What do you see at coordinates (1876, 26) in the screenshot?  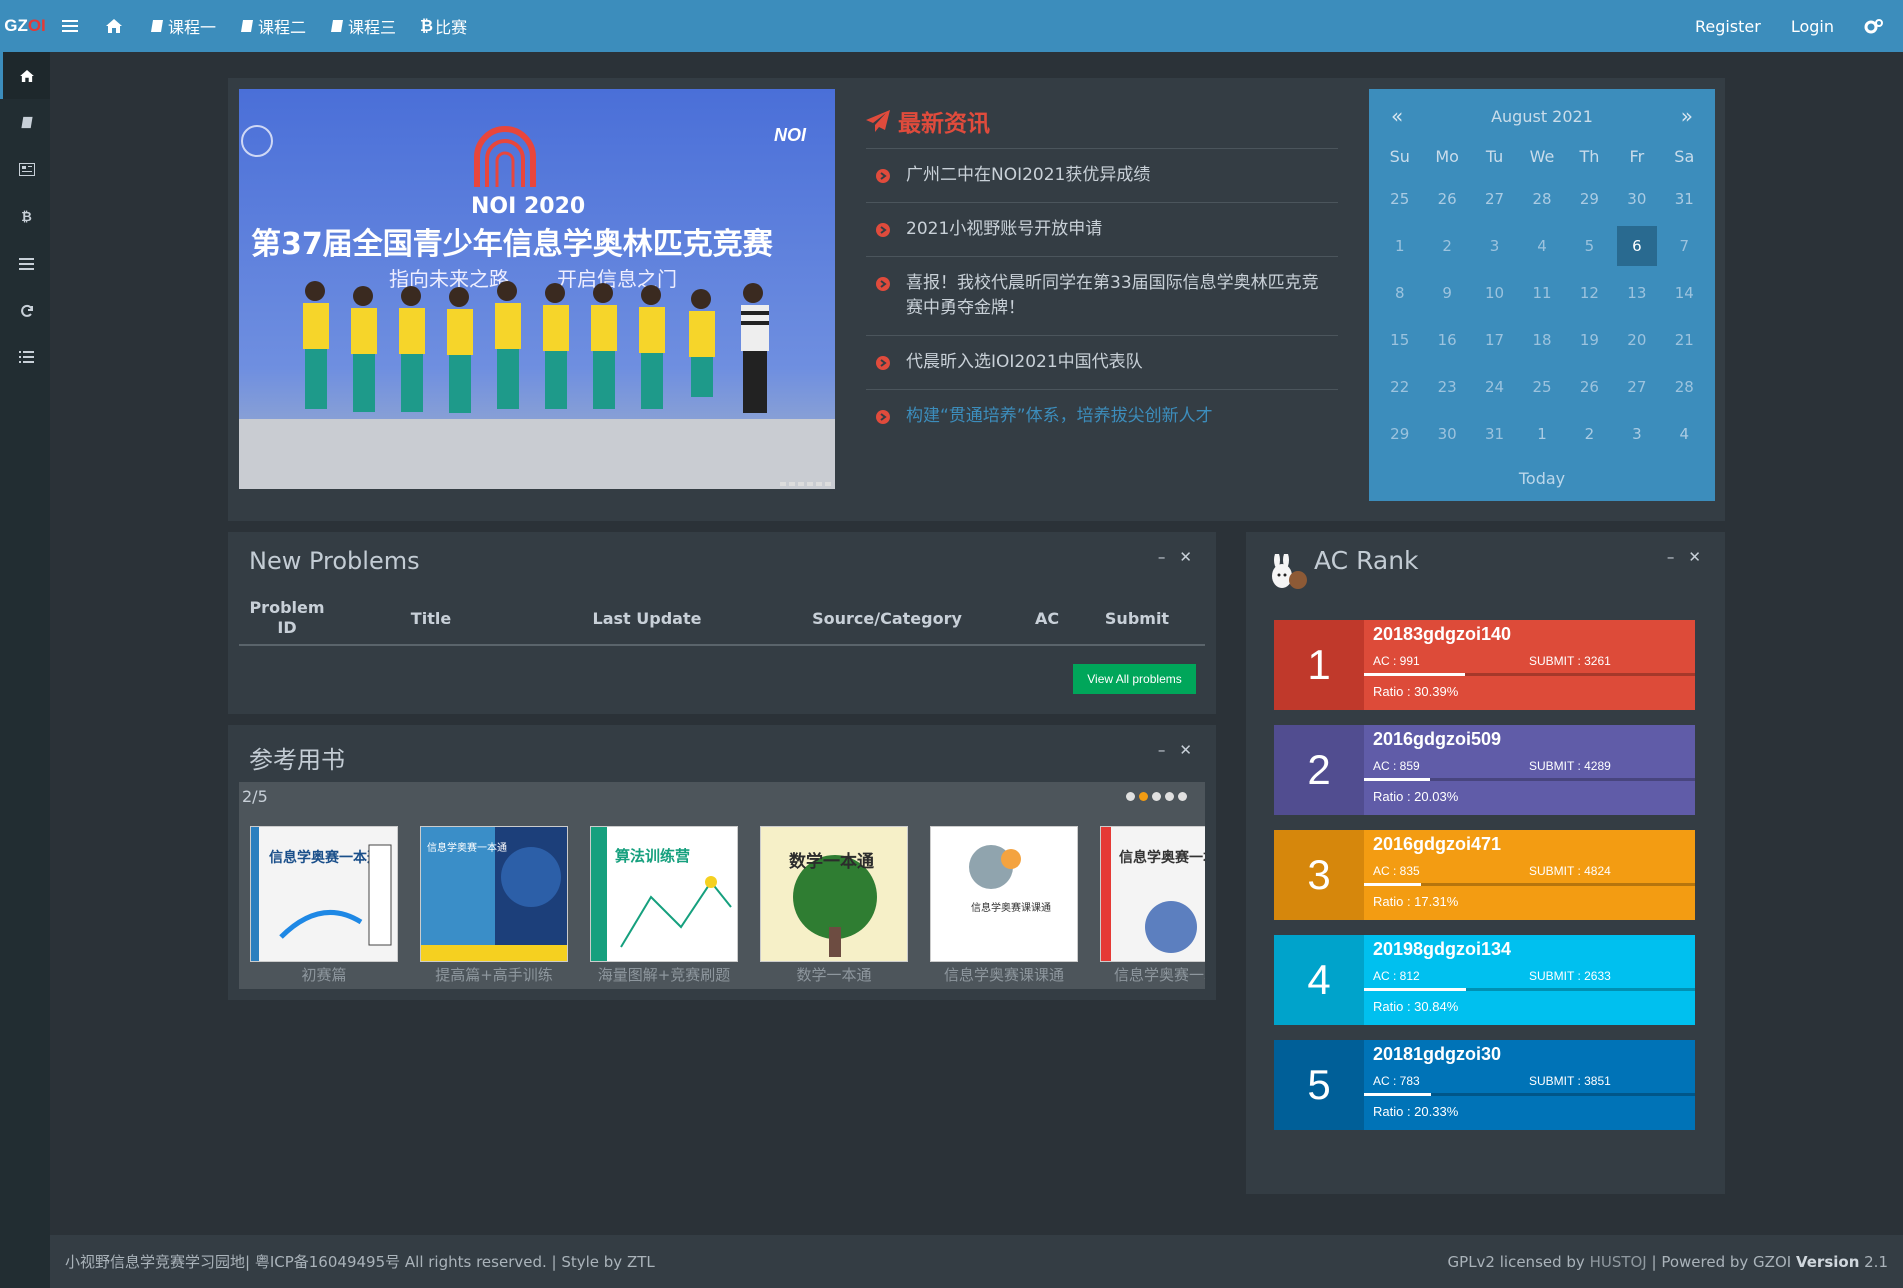 I see `settings-button` at bounding box center [1876, 26].